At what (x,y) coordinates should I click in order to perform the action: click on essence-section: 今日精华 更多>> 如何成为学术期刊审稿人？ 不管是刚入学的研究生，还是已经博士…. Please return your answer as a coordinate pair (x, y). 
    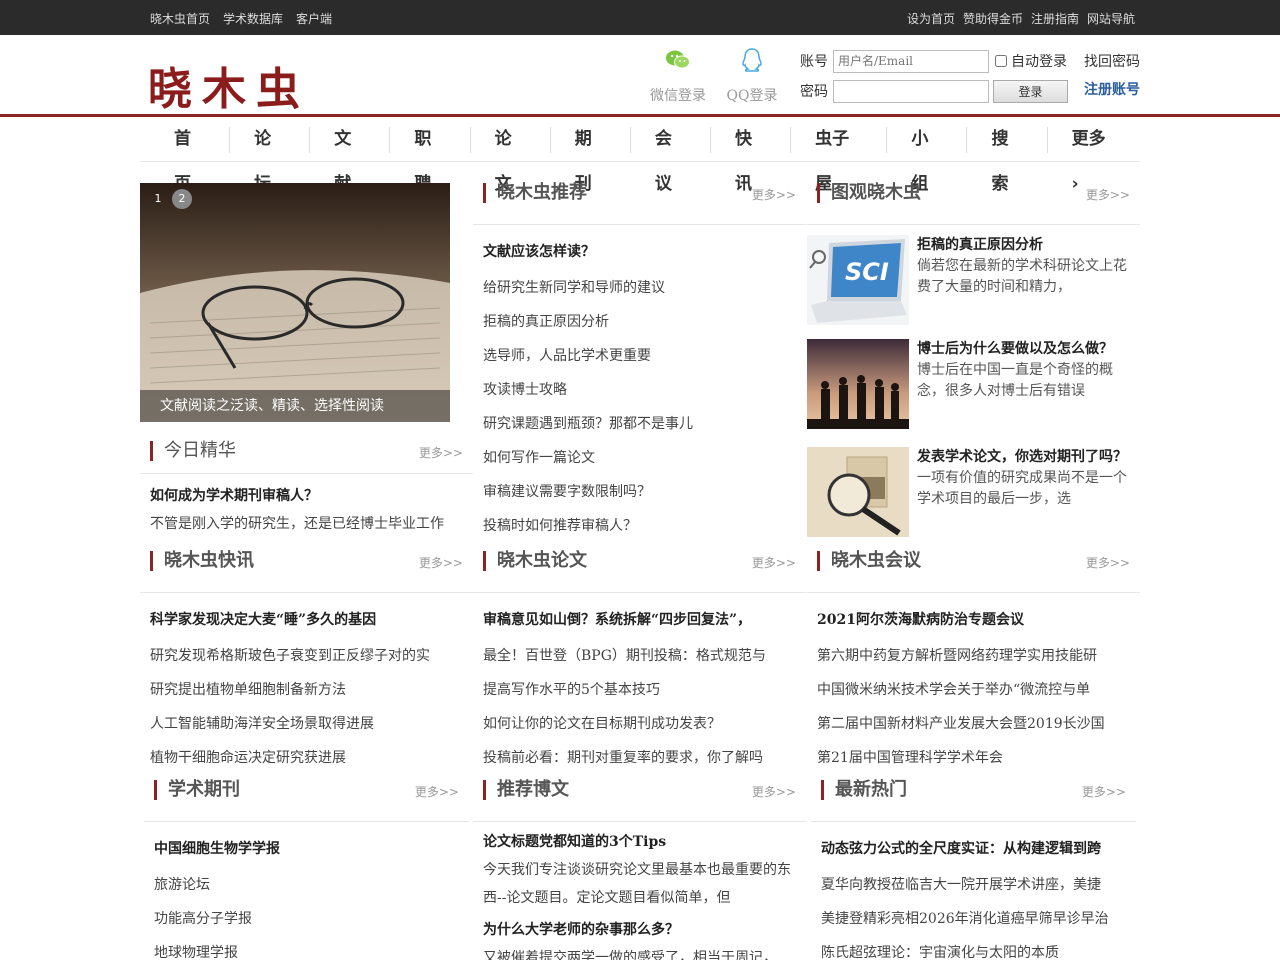
    Looking at the image, I should click on (306, 487).